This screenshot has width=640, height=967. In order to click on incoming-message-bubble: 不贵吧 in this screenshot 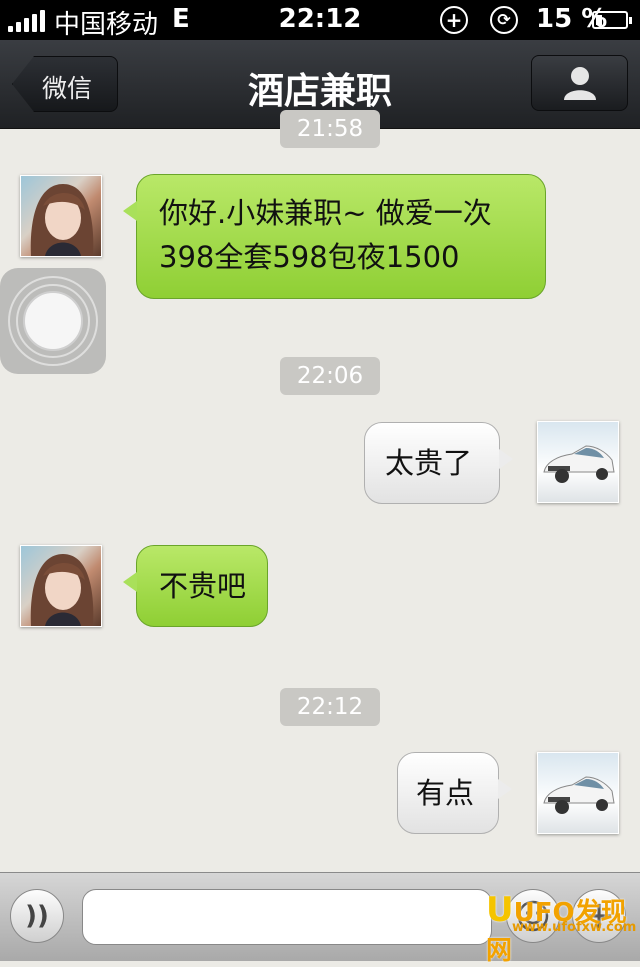, I will do `click(195, 586)`.